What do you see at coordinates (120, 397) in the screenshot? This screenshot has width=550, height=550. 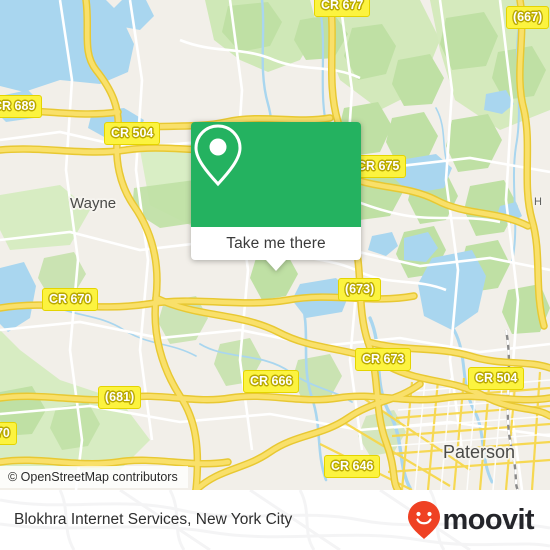 I see `road-shield: (681)` at bounding box center [120, 397].